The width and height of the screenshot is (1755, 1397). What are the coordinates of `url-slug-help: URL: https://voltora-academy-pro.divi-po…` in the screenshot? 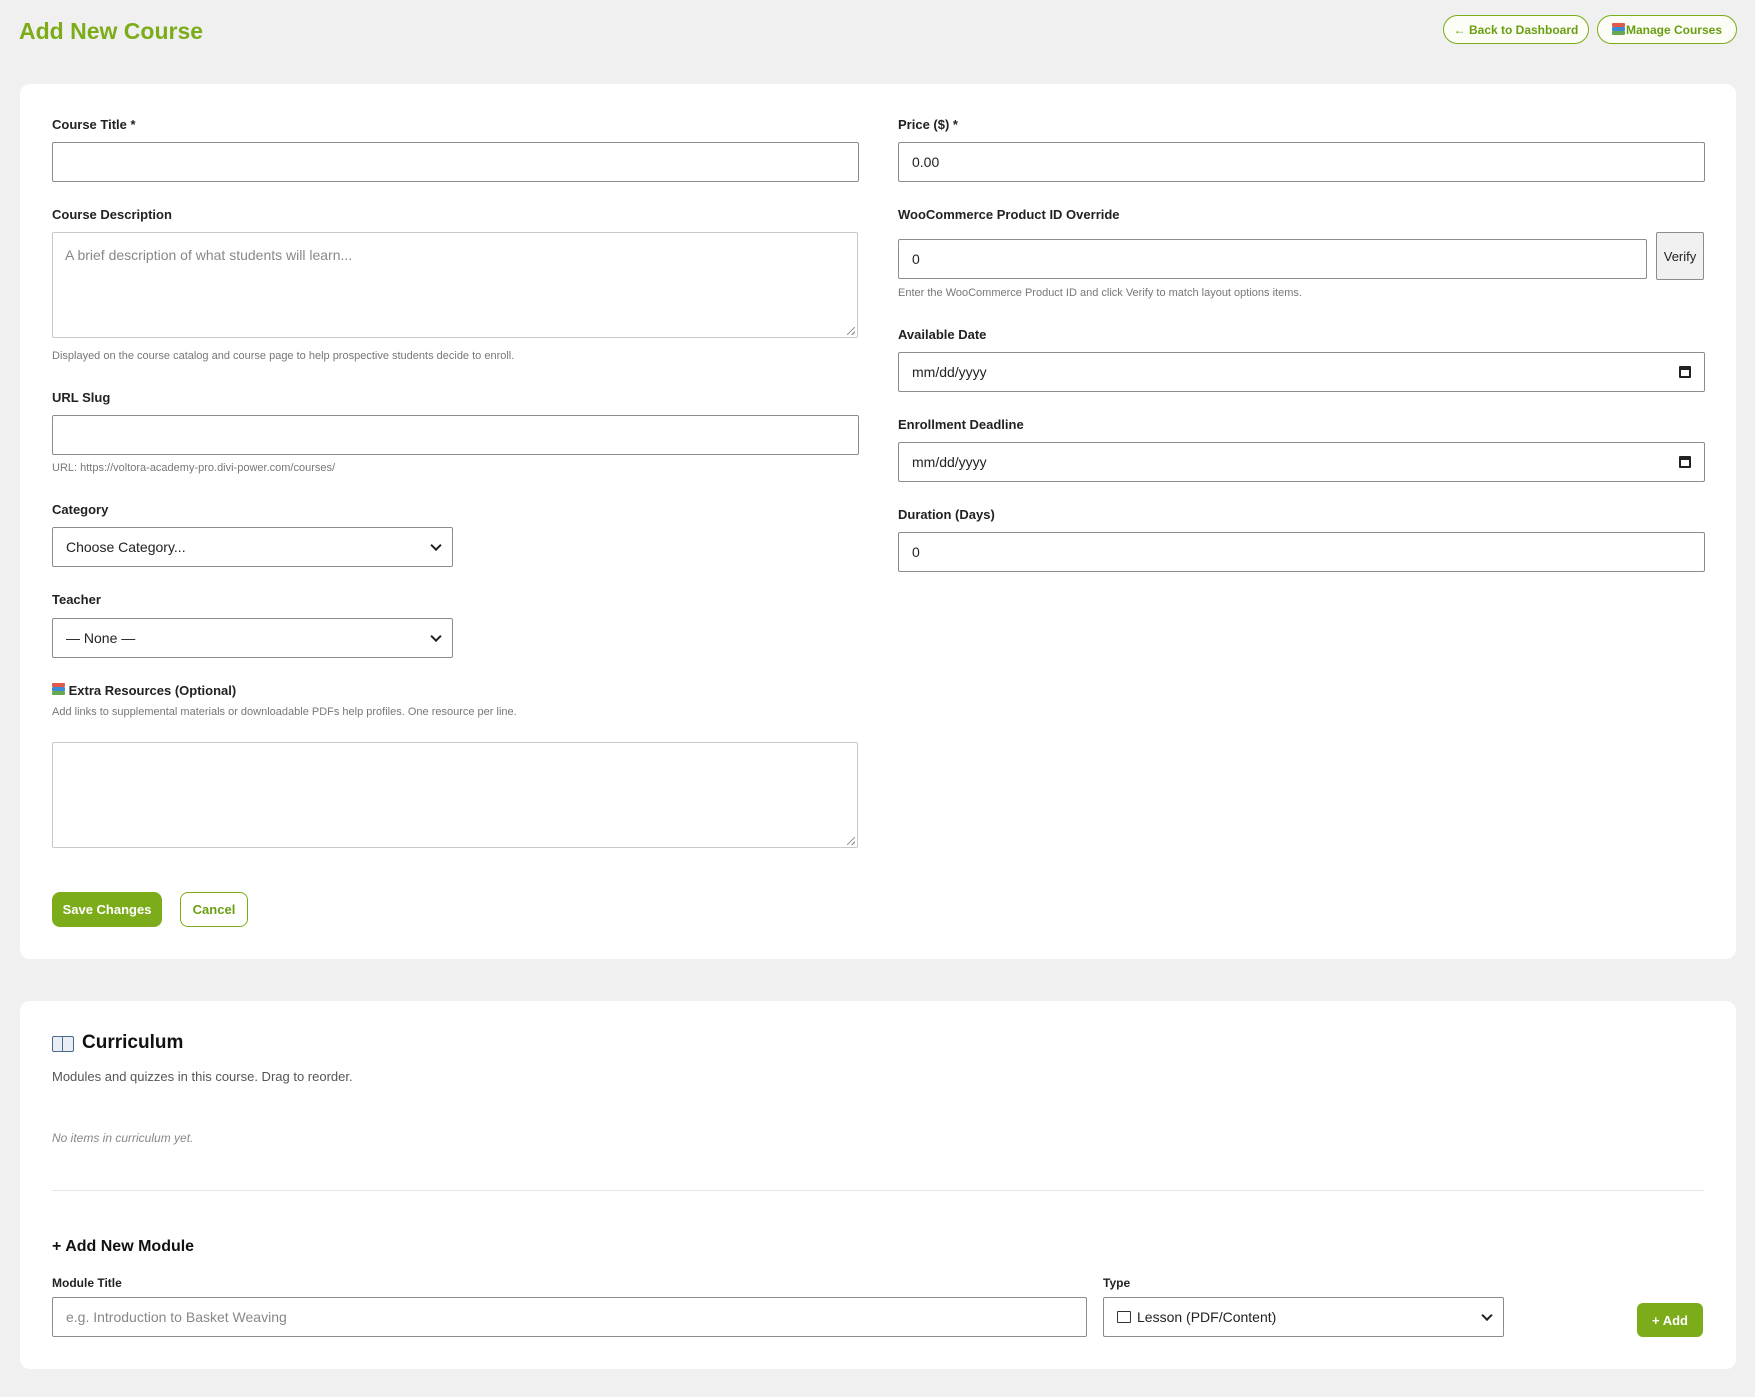 It's located at (194, 468).